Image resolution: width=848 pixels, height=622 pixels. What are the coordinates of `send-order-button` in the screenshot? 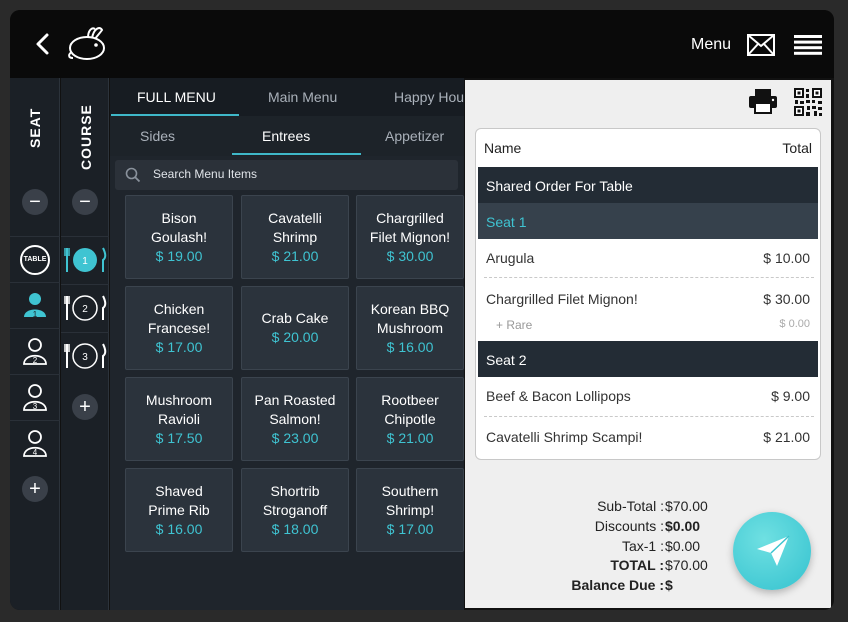 It's located at (772, 551).